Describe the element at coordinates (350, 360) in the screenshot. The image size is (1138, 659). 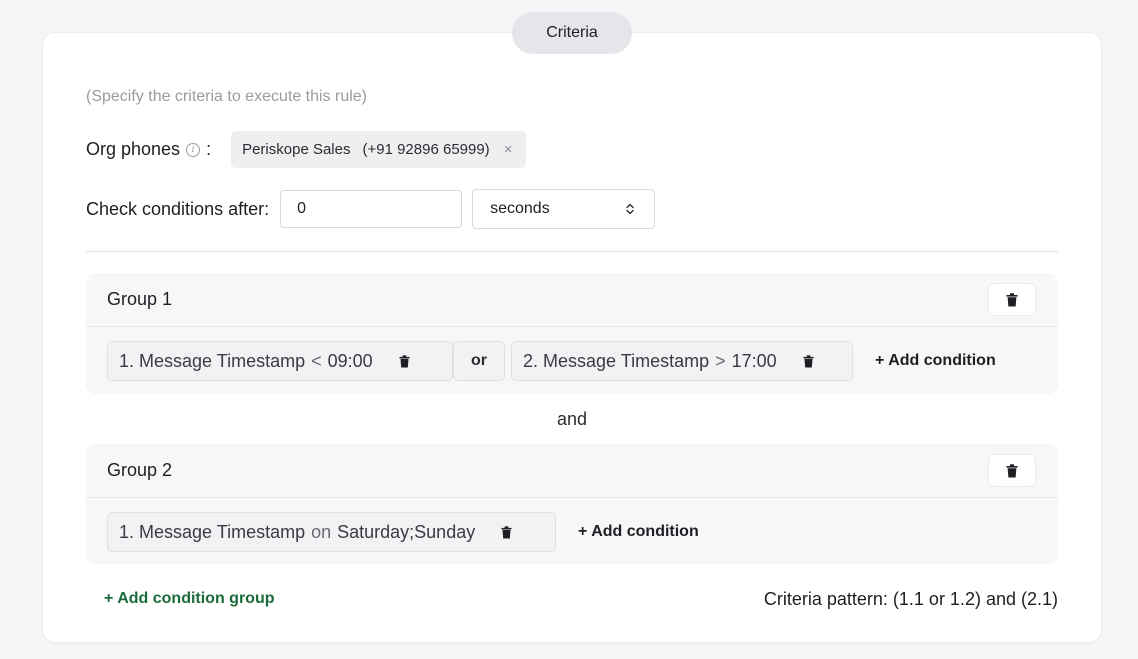
I see `condition-value: 09:00` at that location.